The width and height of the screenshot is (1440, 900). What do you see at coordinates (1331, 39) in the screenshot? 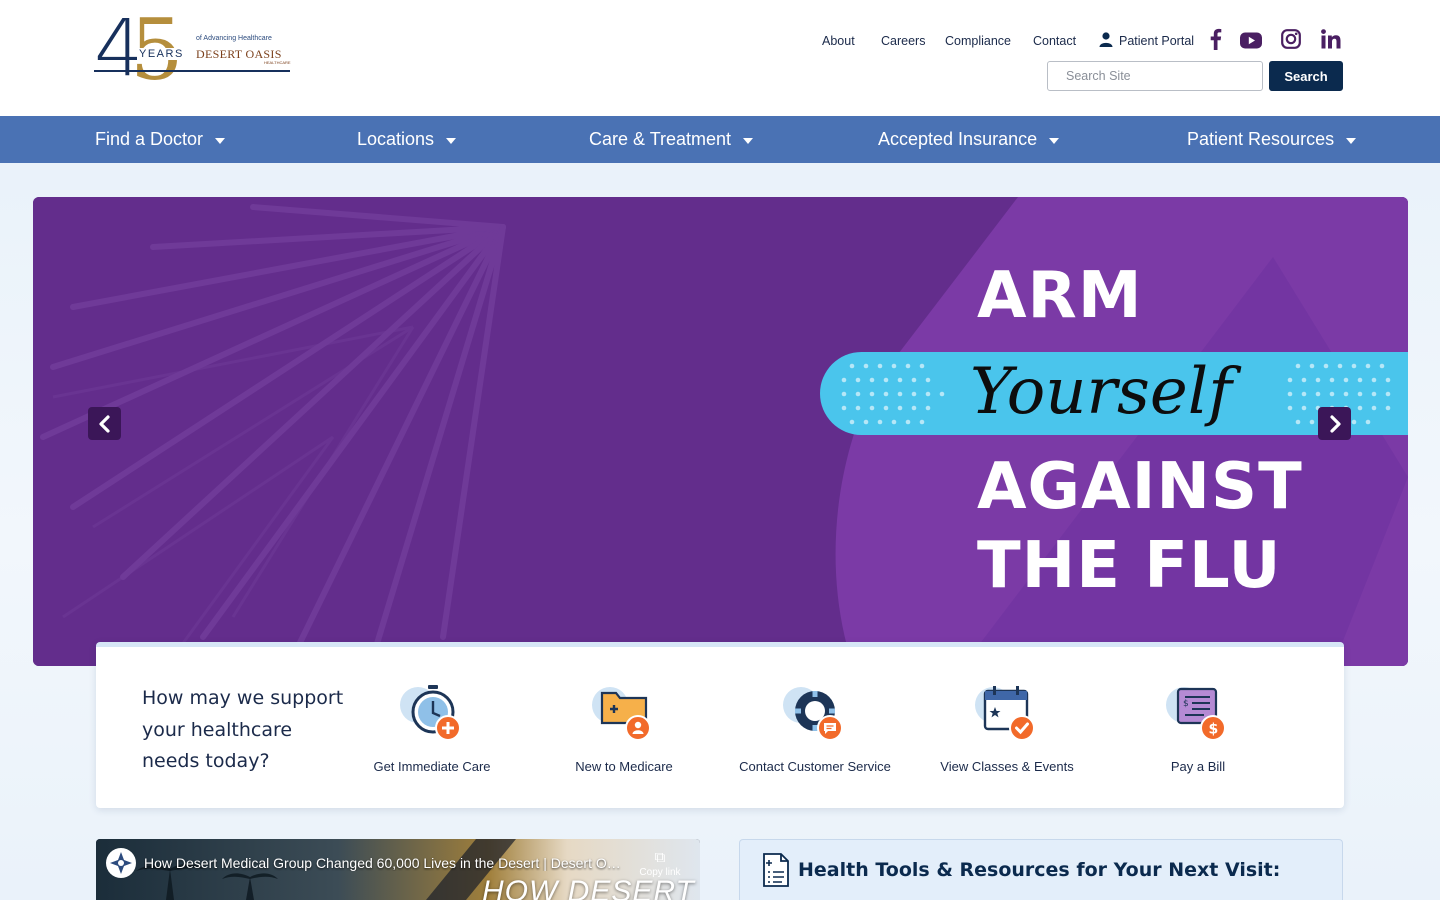
I see `linkedin-icon` at bounding box center [1331, 39].